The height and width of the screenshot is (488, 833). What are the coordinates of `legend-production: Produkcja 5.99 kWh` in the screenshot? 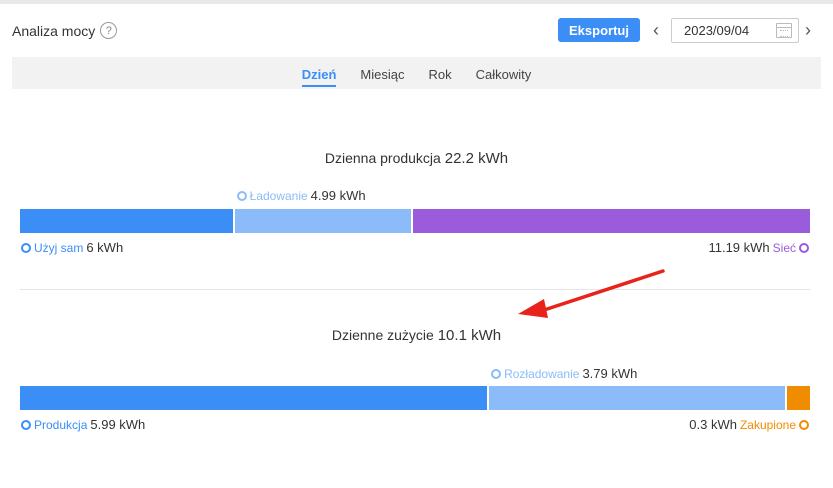 It's located at (83, 424).